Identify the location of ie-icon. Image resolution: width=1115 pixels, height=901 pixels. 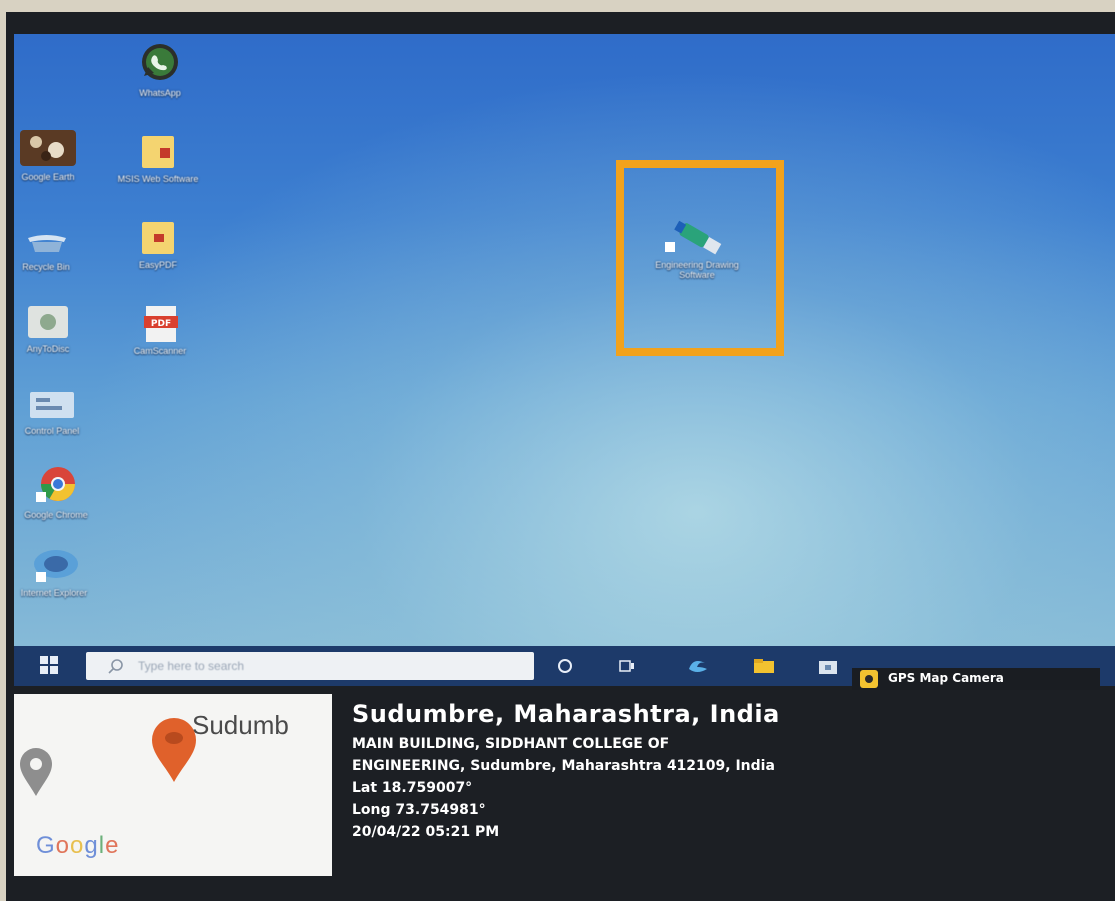
(56, 566).